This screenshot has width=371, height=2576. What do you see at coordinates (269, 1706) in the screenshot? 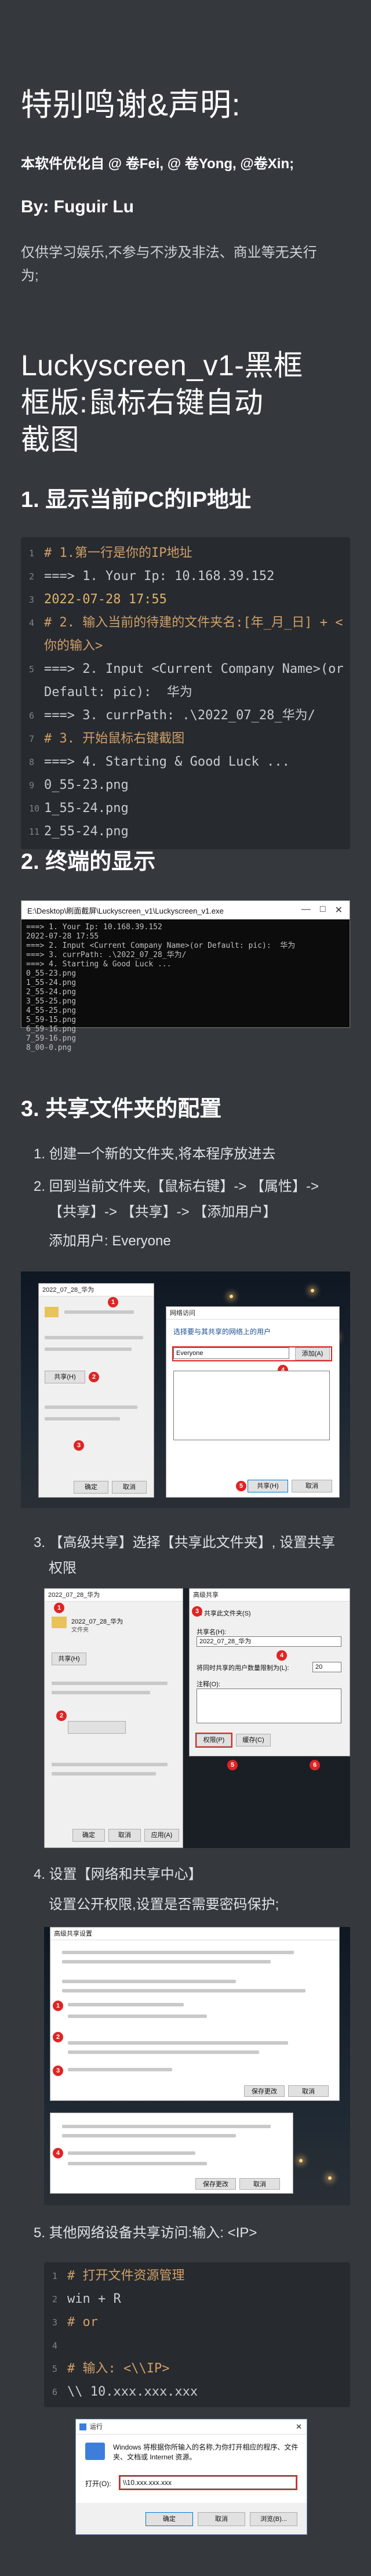
I see `comment-field` at bounding box center [269, 1706].